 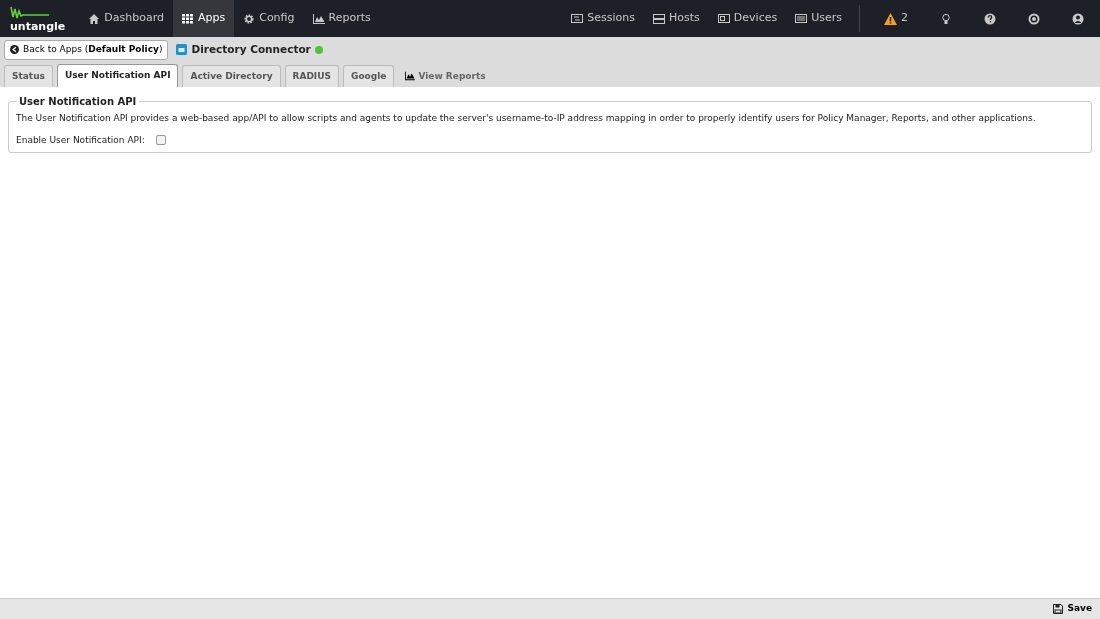 What do you see at coordinates (723, 18) in the screenshot?
I see `devices-icon` at bounding box center [723, 18].